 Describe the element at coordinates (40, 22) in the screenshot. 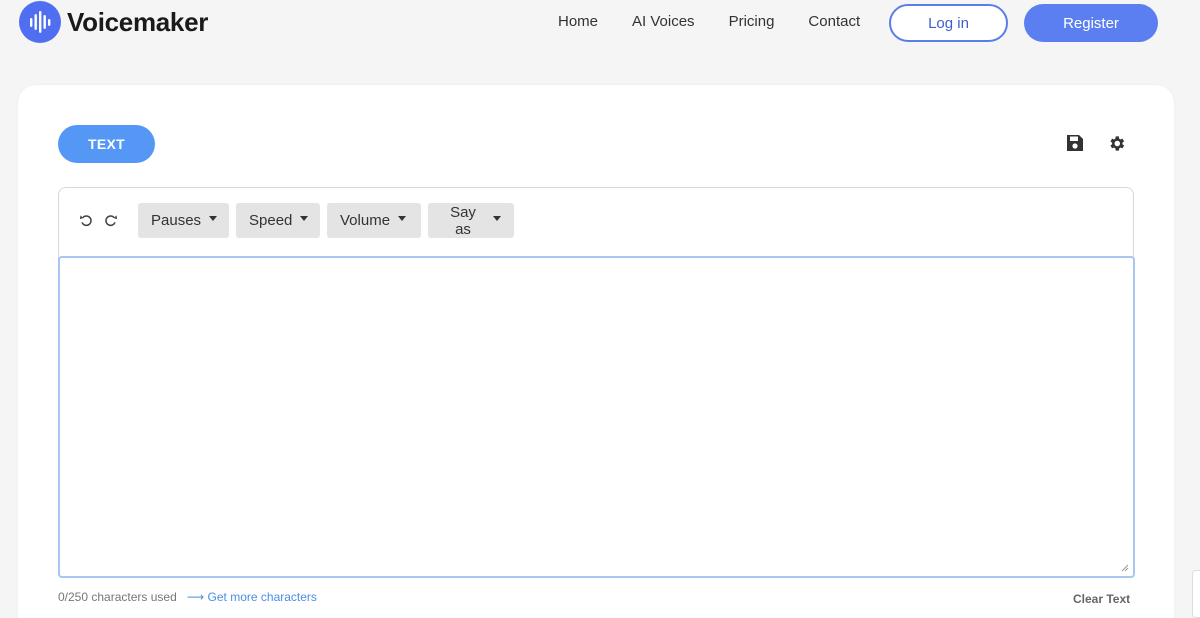

I see `soundwave-icon` at that location.